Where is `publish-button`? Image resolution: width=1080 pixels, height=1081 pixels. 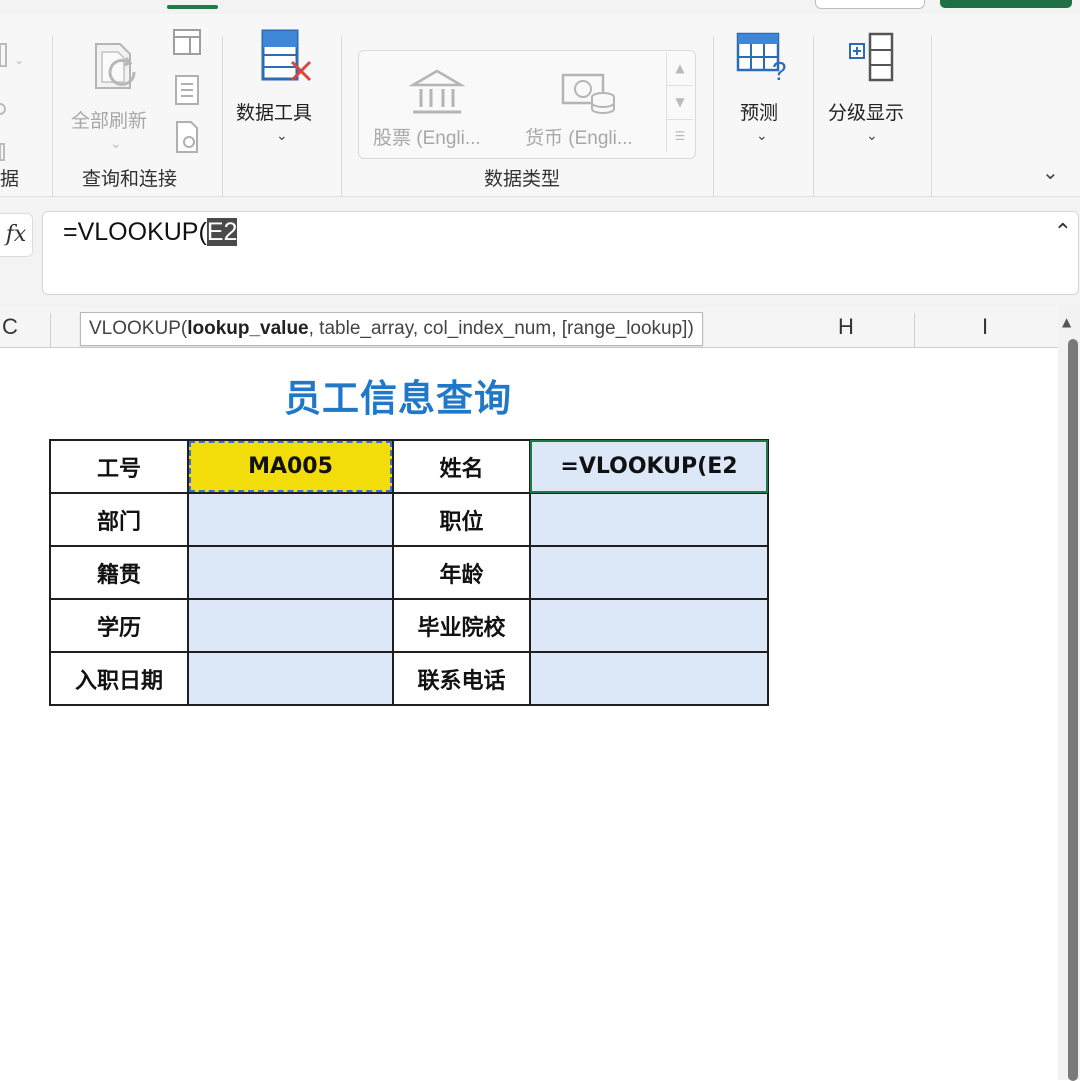 publish-button is located at coordinates (1006, 4).